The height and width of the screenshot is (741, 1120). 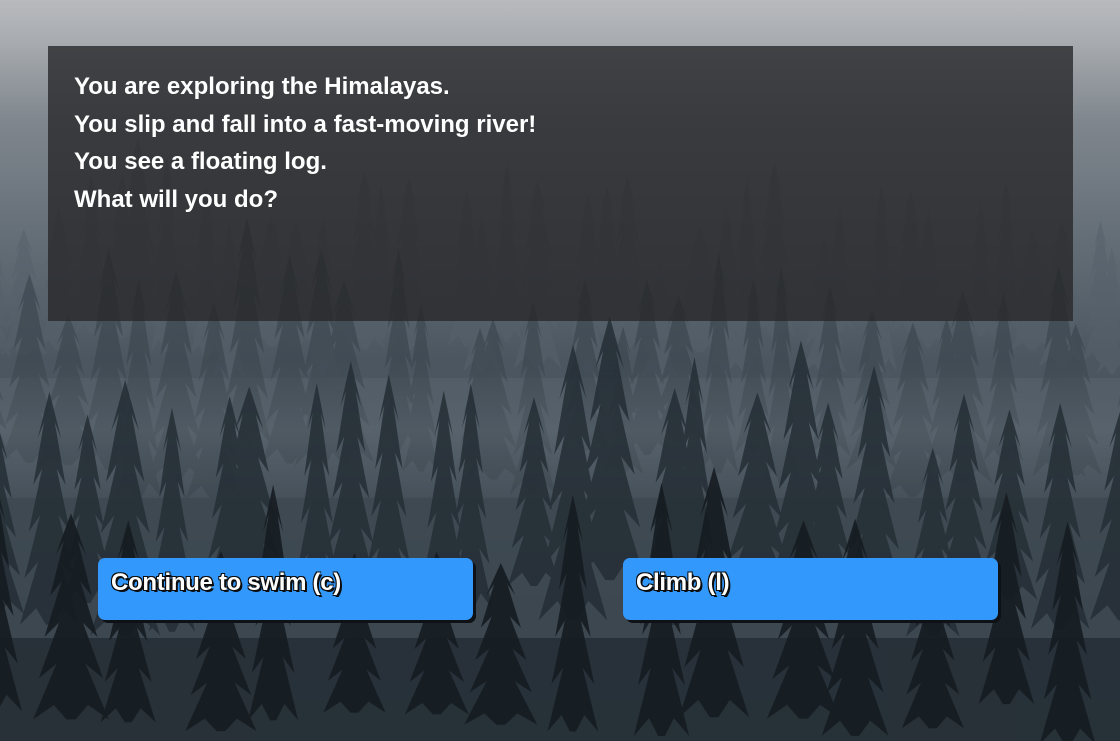 What do you see at coordinates (810, 589) in the screenshot?
I see `climb-button: Climb (l)` at bounding box center [810, 589].